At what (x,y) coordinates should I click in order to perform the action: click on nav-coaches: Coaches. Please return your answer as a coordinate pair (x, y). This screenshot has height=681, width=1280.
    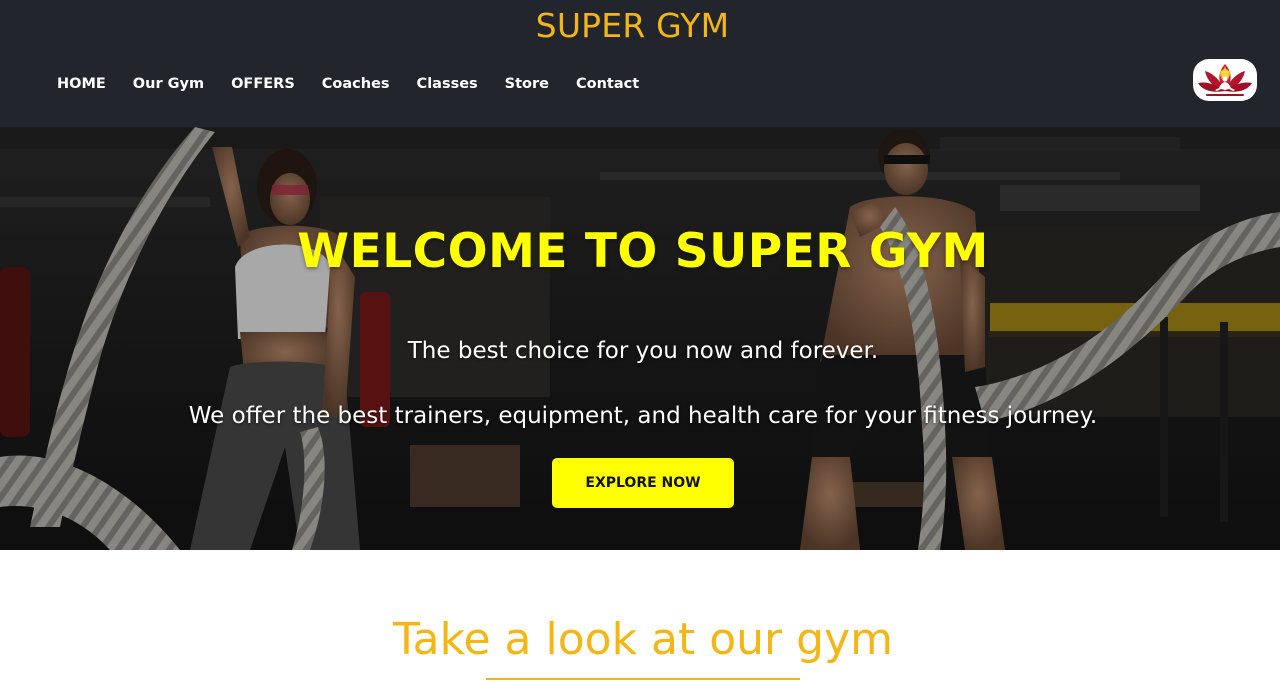
    Looking at the image, I should click on (356, 84).